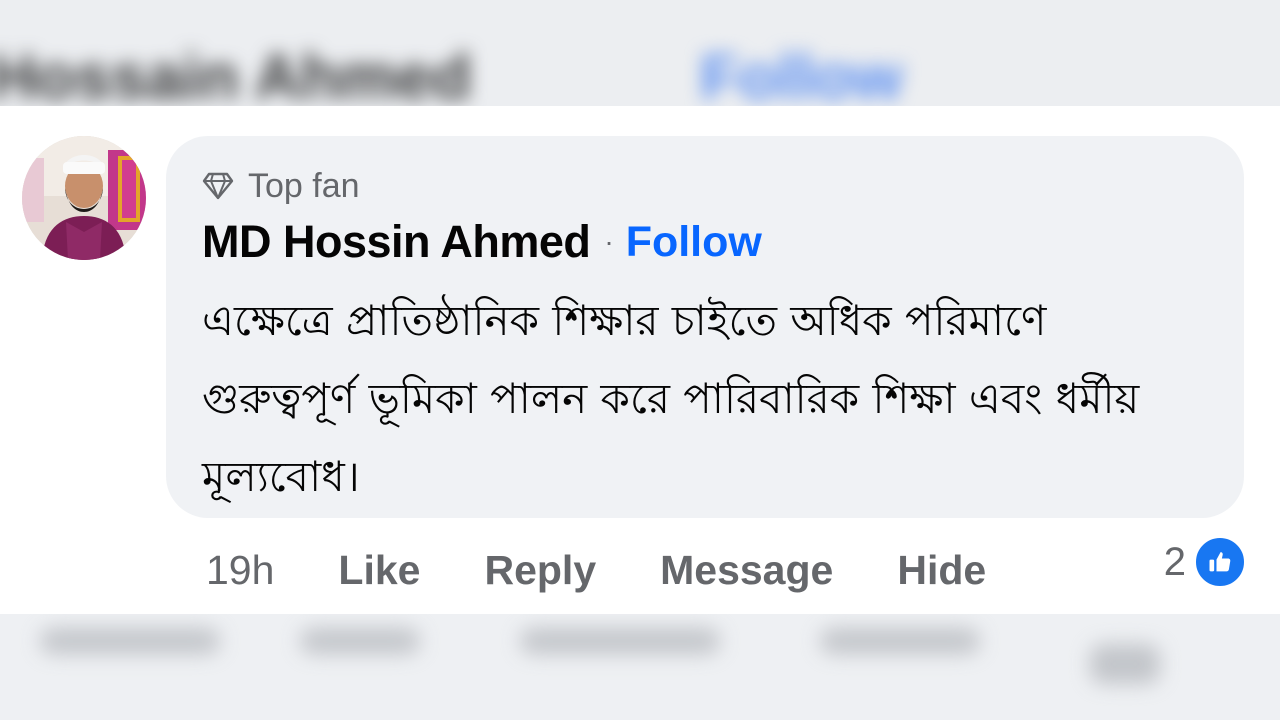 Image resolution: width=1280 pixels, height=720 pixels. Describe the element at coordinates (941, 570) in the screenshot. I see `hide-button: Hide` at that location.